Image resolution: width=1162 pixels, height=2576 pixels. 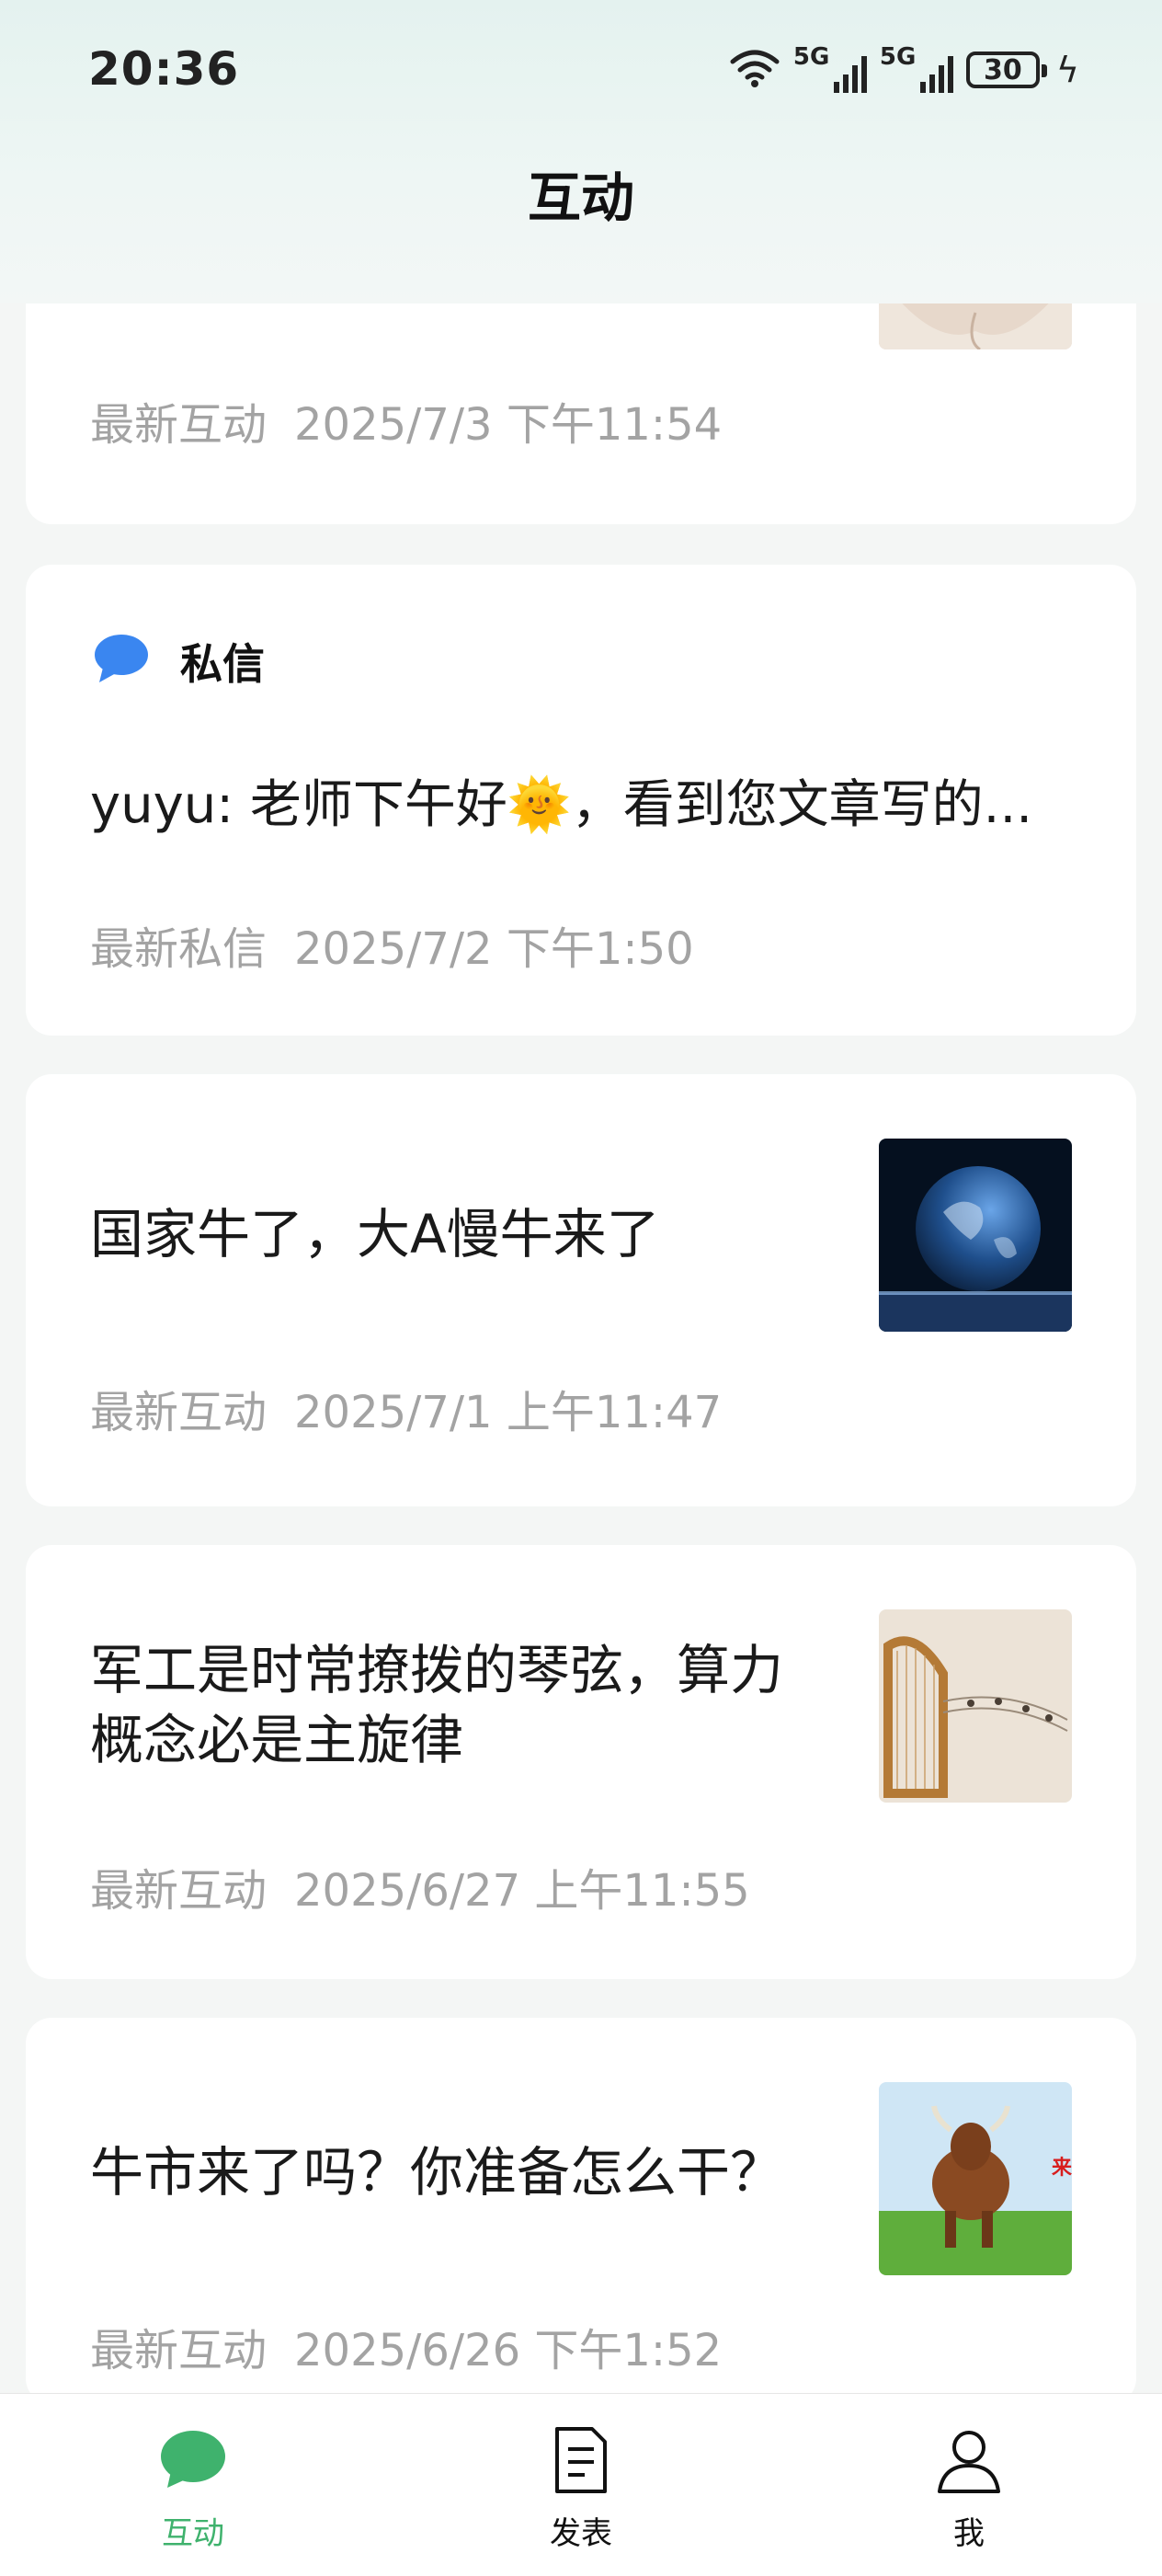 I want to click on interaction-card: 牛市来了吗？你准备怎么干？ 来 最新互动 2025/6/26 下午1:52, so click(x=581, y=2211).